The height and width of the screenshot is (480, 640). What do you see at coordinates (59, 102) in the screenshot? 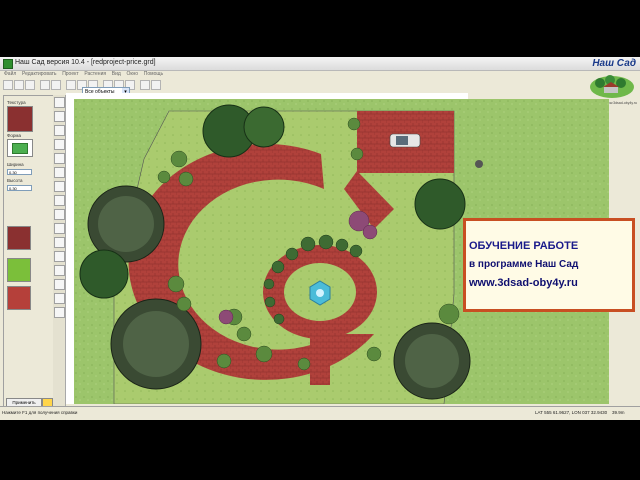
I see `select-tool-icon` at bounding box center [59, 102].